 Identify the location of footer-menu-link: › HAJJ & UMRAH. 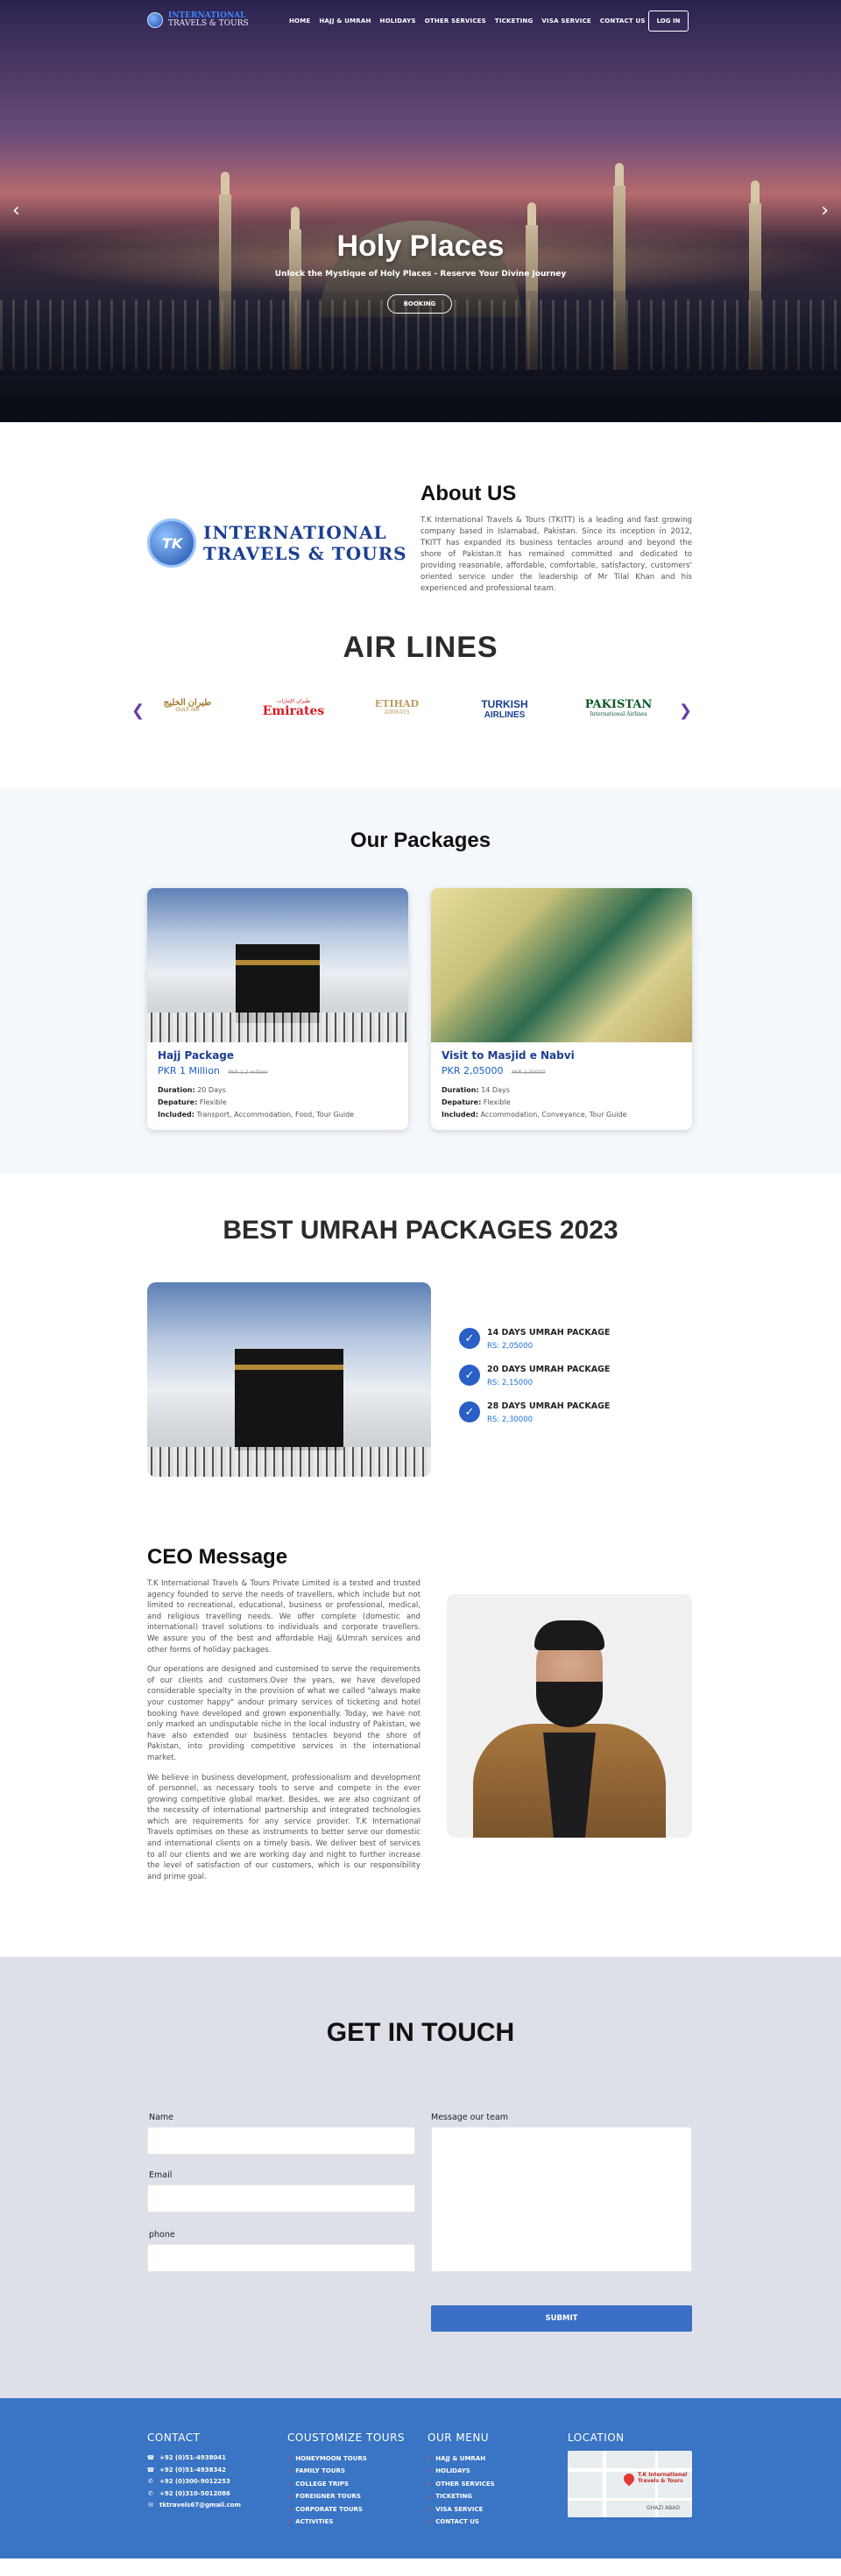
(461, 2458).